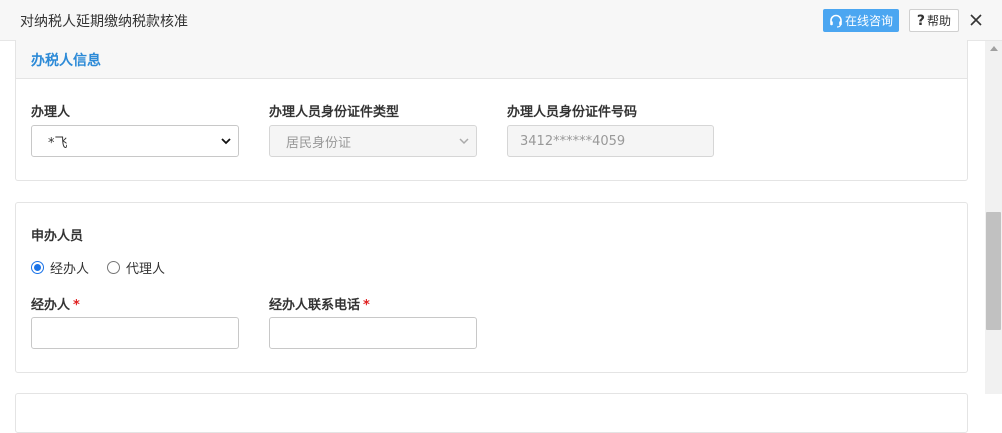 The width and height of the screenshot is (1002, 433). I want to click on radio-proxy, so click(114, 267).